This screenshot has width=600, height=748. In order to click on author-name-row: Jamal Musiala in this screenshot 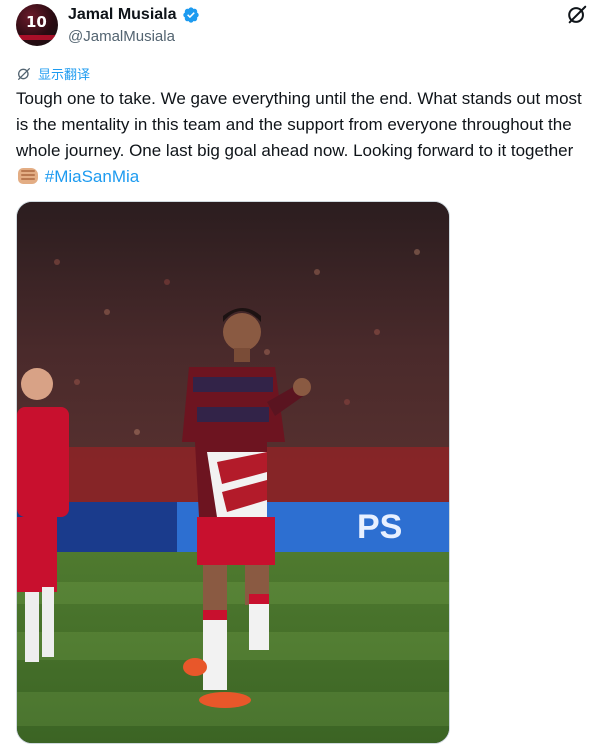, I will do `click(134, 15)`.